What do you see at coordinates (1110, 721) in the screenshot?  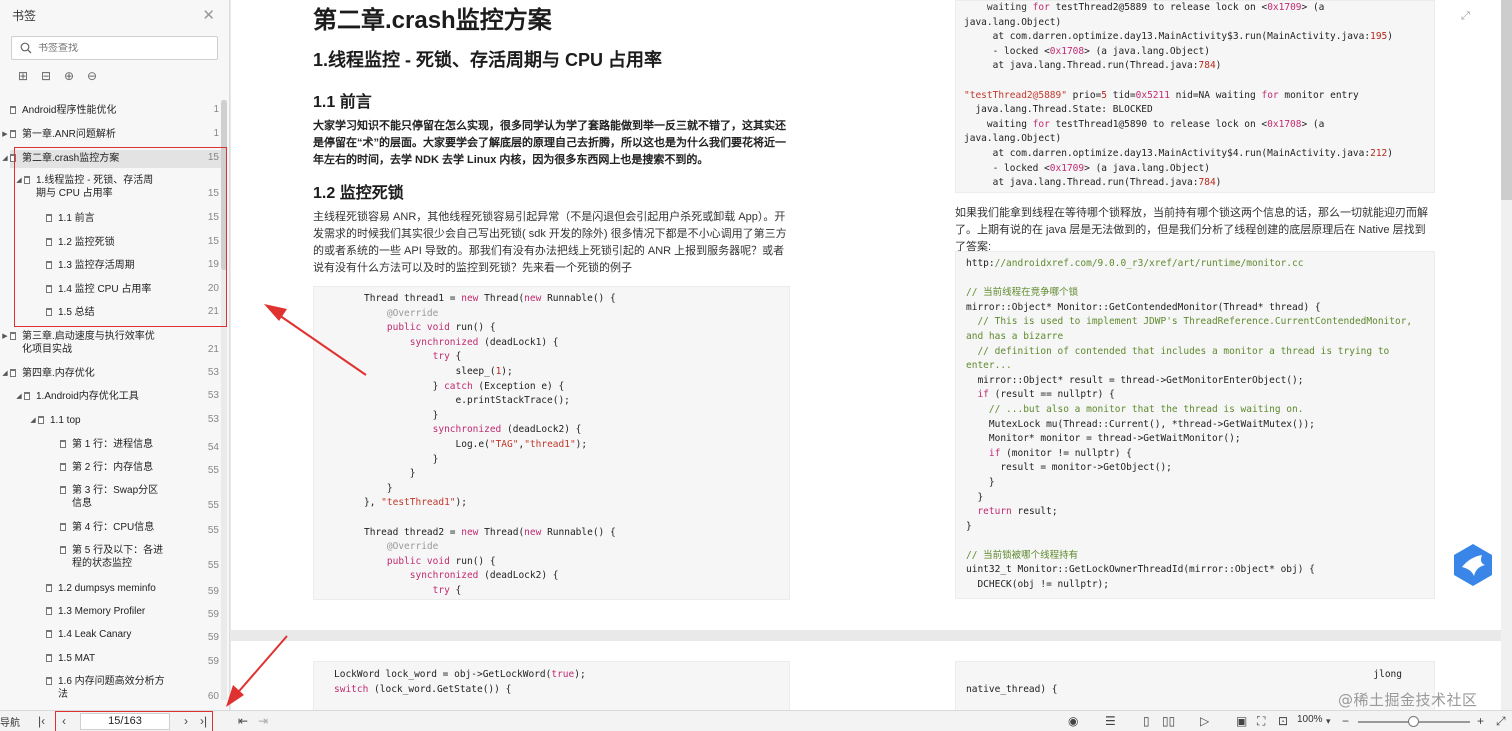 I see `continuous-view-icon: ☰` at bounding box center [1110, 721].